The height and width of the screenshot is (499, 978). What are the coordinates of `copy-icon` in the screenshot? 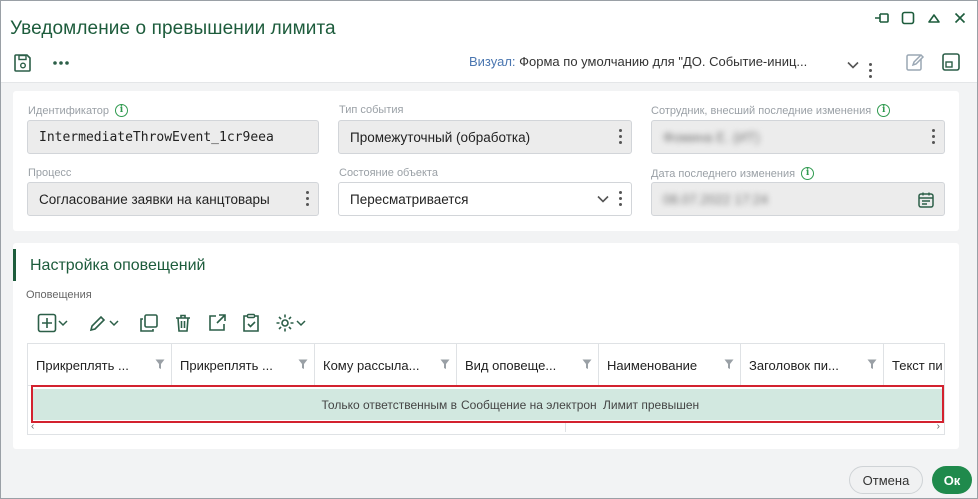 It's located at (149, 323).